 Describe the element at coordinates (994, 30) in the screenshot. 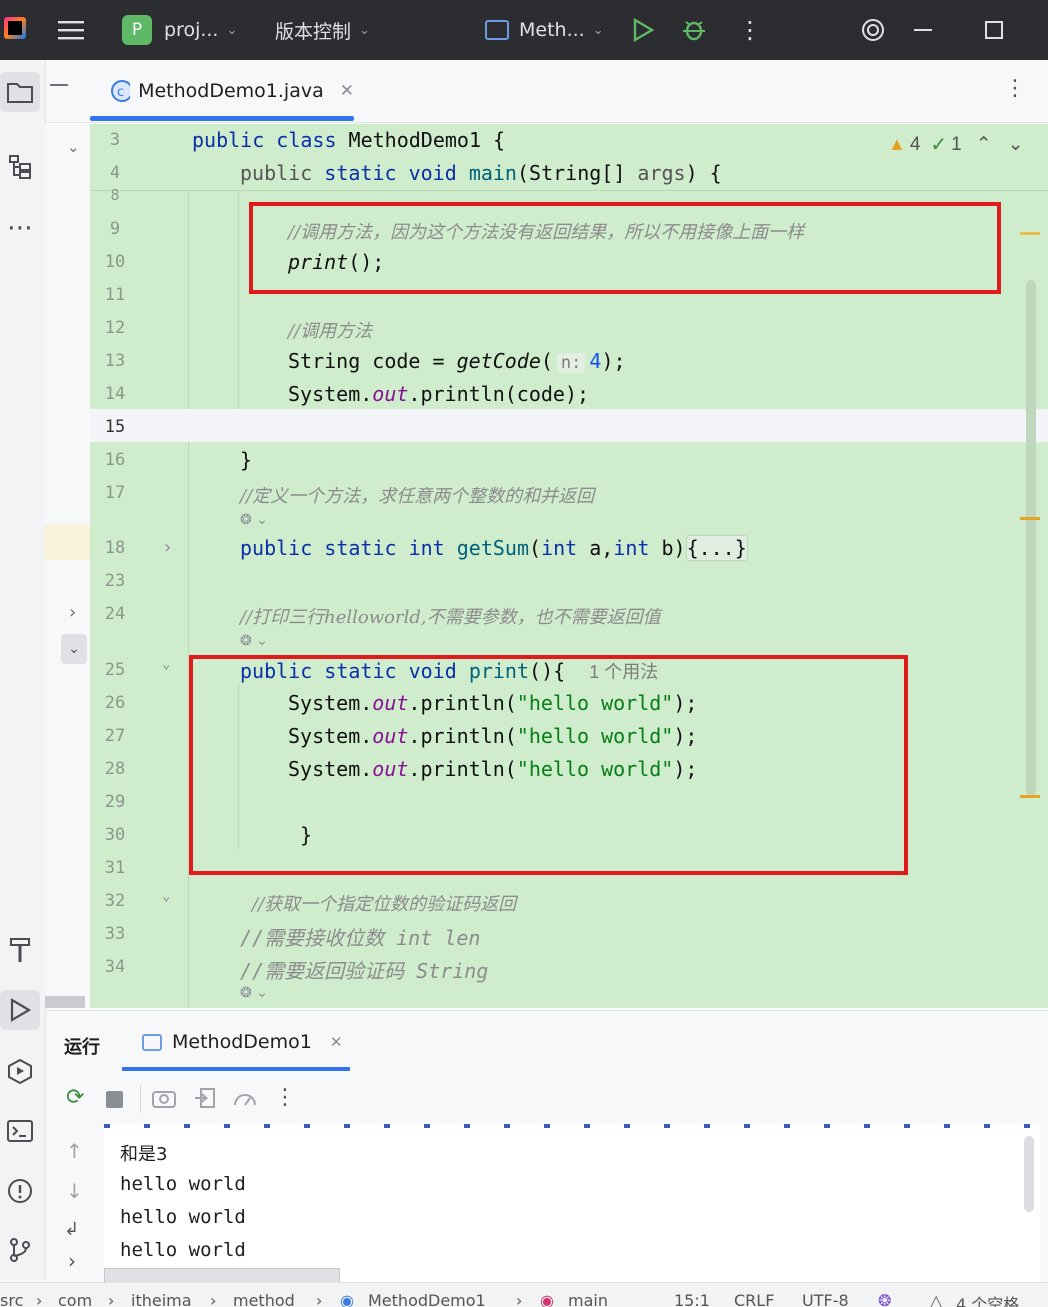

I see `maximize-icon` at that location.